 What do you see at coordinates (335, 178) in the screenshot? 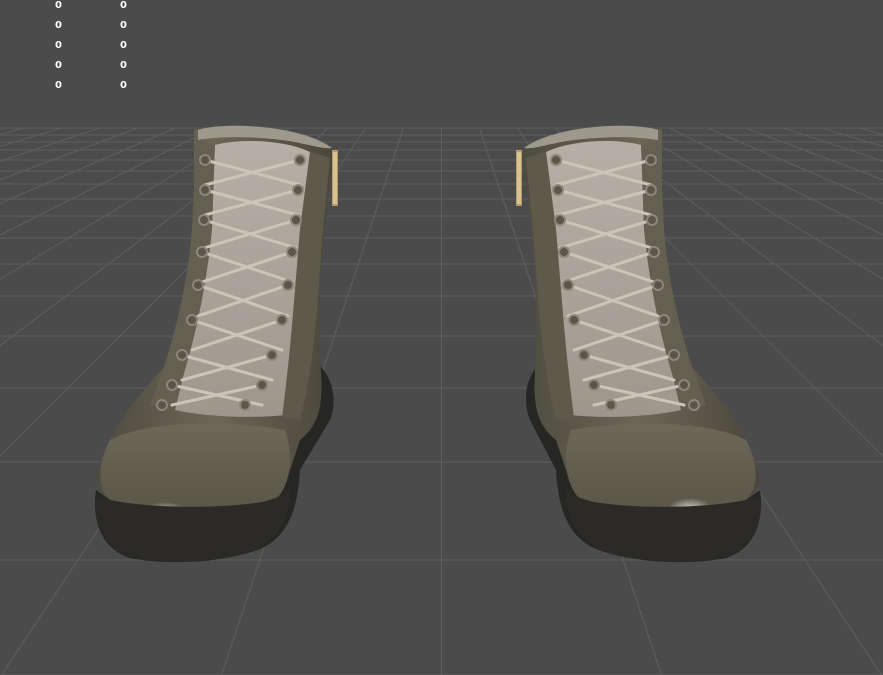
I see `left-boot-zipper` at bounding box center [335, 178].